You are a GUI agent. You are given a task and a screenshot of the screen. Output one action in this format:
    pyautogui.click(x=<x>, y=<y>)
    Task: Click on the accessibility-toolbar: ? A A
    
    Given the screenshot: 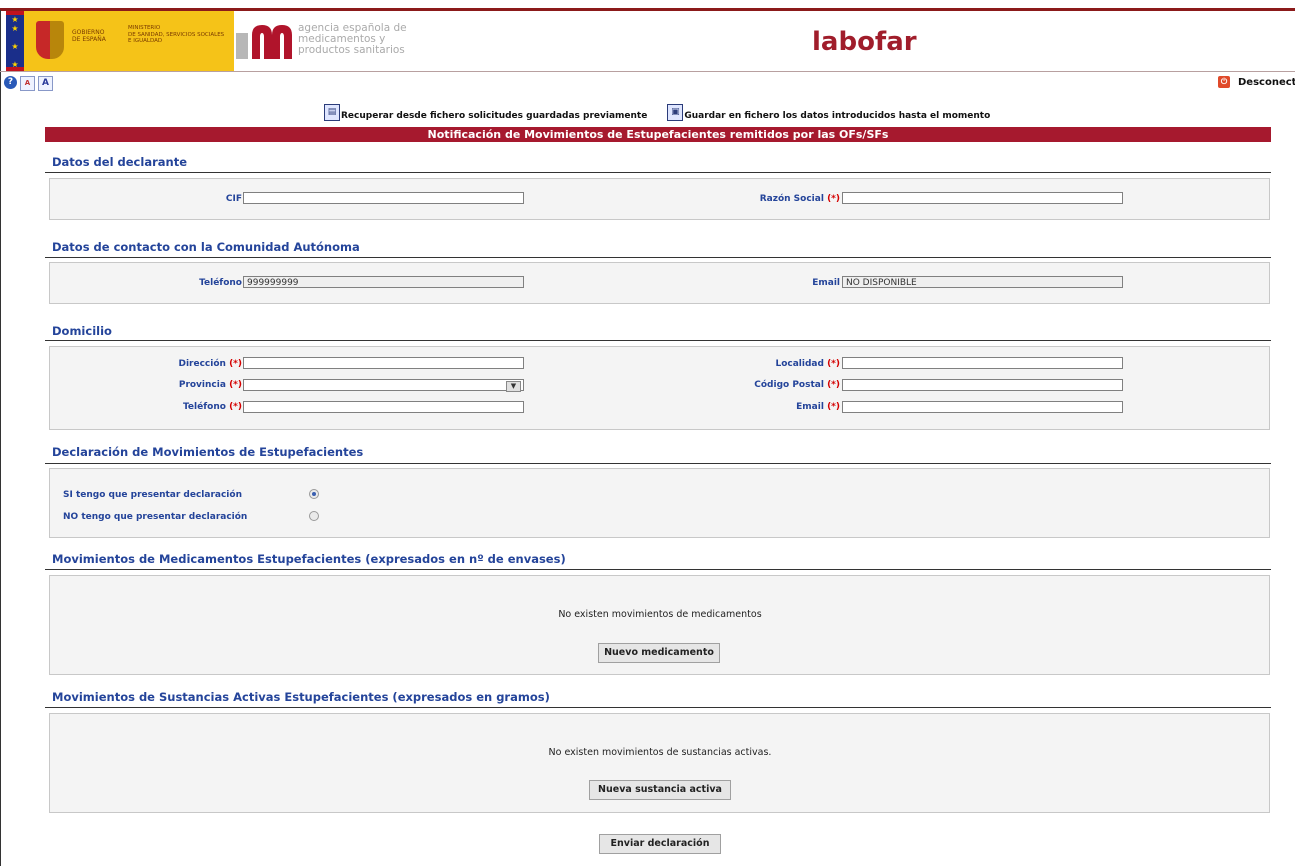 What is the action you would take?
    pyautogui.click(x=28, y=83)
    